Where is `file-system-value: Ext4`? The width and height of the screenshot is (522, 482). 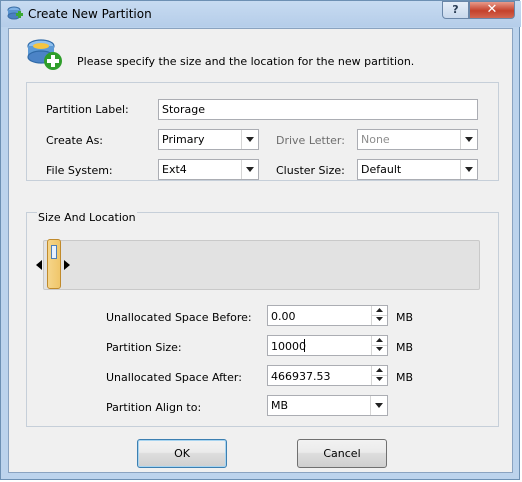
file-system-value: Ext4 is located at coordinates (174, 169).